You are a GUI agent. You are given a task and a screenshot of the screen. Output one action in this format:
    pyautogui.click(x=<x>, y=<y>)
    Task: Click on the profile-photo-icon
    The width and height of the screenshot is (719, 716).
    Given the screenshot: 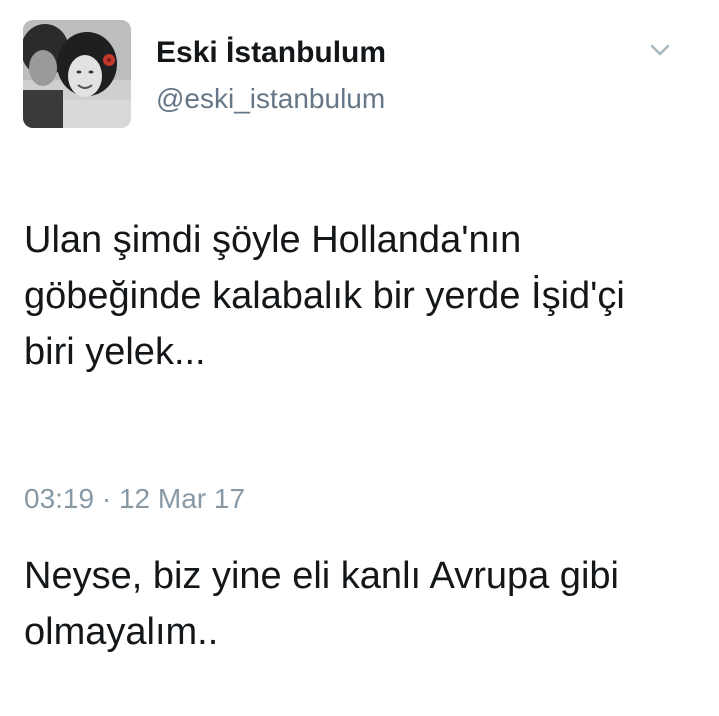 What is the action you would take?
    pyautogui.click(x=77, y=74)
    